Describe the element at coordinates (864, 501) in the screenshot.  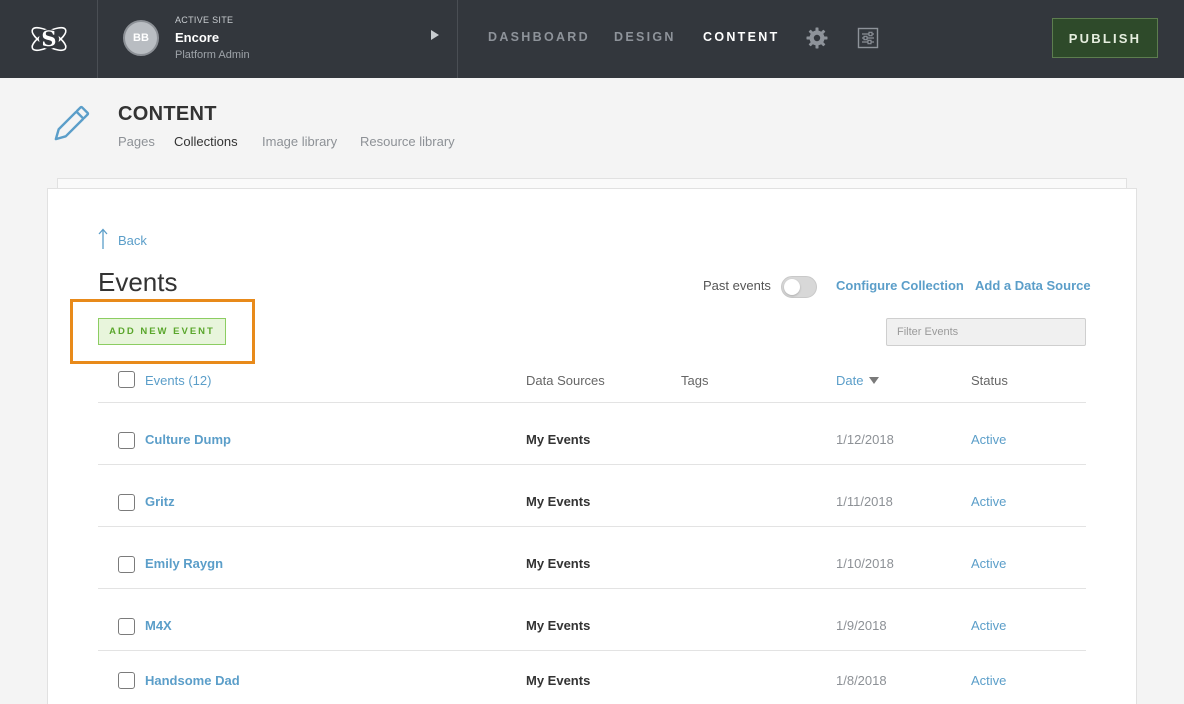
I see `event-date: 1/11/2018` at that location.